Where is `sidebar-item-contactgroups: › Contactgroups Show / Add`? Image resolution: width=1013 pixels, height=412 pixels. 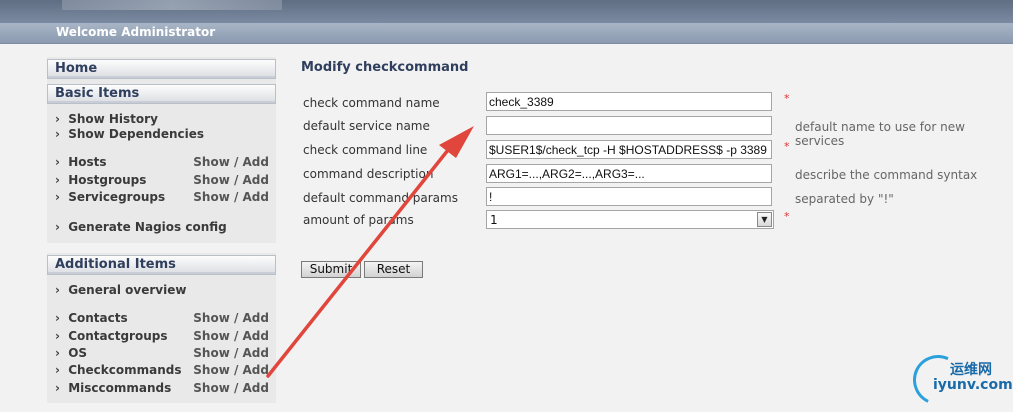 sidebar-item-contactgroups: › Contactgroups Show / Add is located at coordinates (162, 336).